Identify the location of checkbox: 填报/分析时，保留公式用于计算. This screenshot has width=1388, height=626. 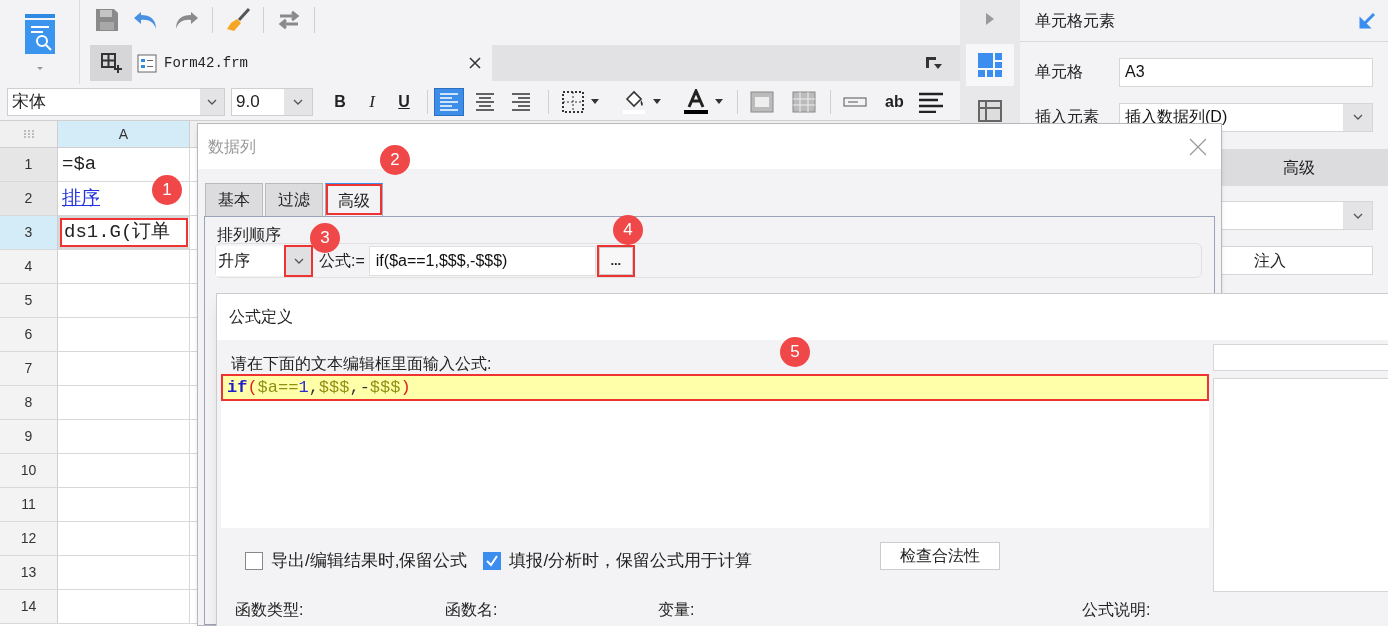
(618, 561).